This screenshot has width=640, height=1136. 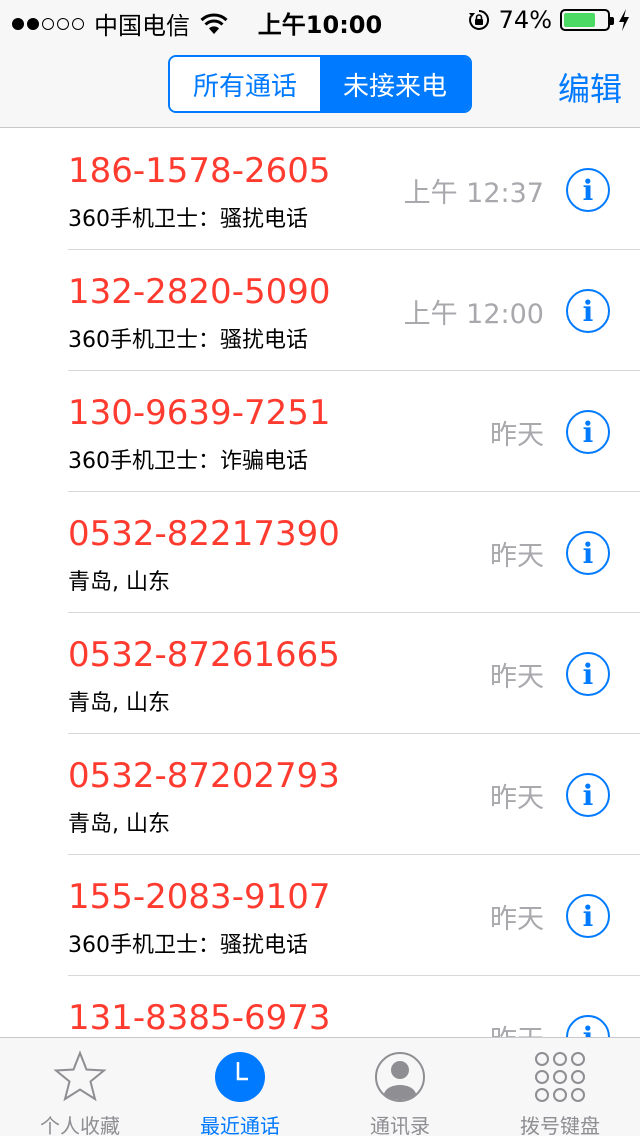 I want to click on tab-favorites: 个人收藏, so click(x=80, y=1087).